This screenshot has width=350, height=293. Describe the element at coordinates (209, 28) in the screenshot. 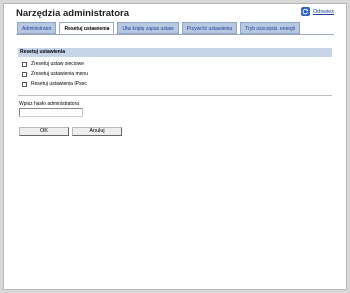

I see `tab-restore-settings: Przywróć ustawienia` at that location.